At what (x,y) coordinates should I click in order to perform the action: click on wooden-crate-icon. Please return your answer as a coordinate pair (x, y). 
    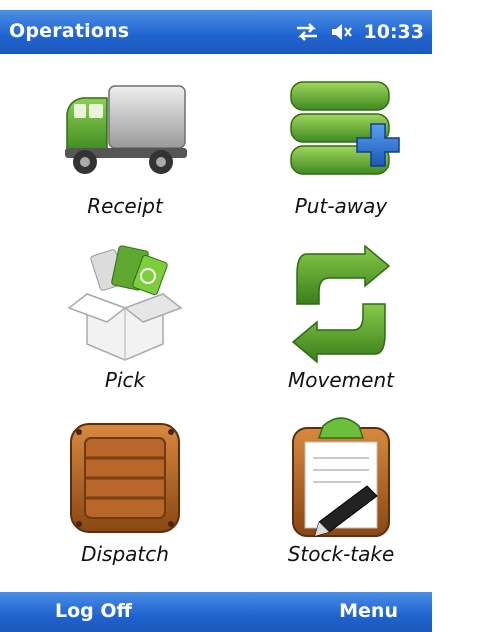
    Looking at the image, I should click on (125, 478).